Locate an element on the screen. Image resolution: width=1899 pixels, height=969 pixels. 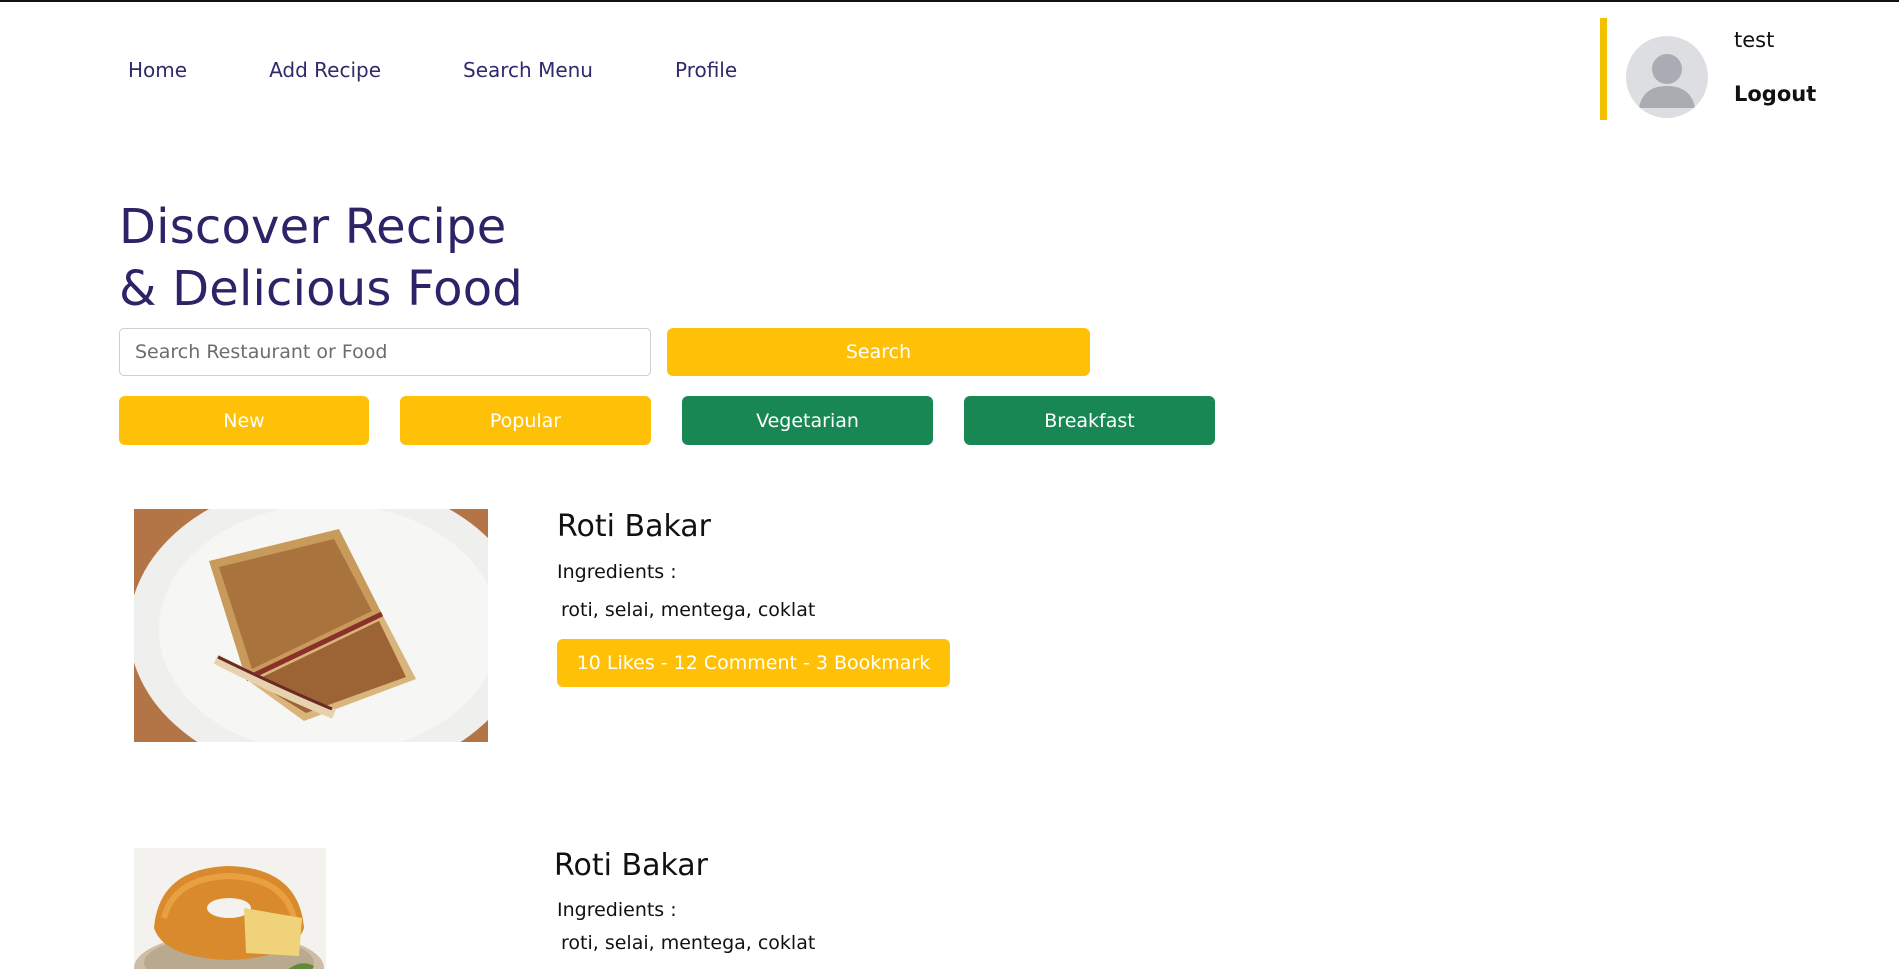
nav-home-link: Home is located at coordinates (157, 70).